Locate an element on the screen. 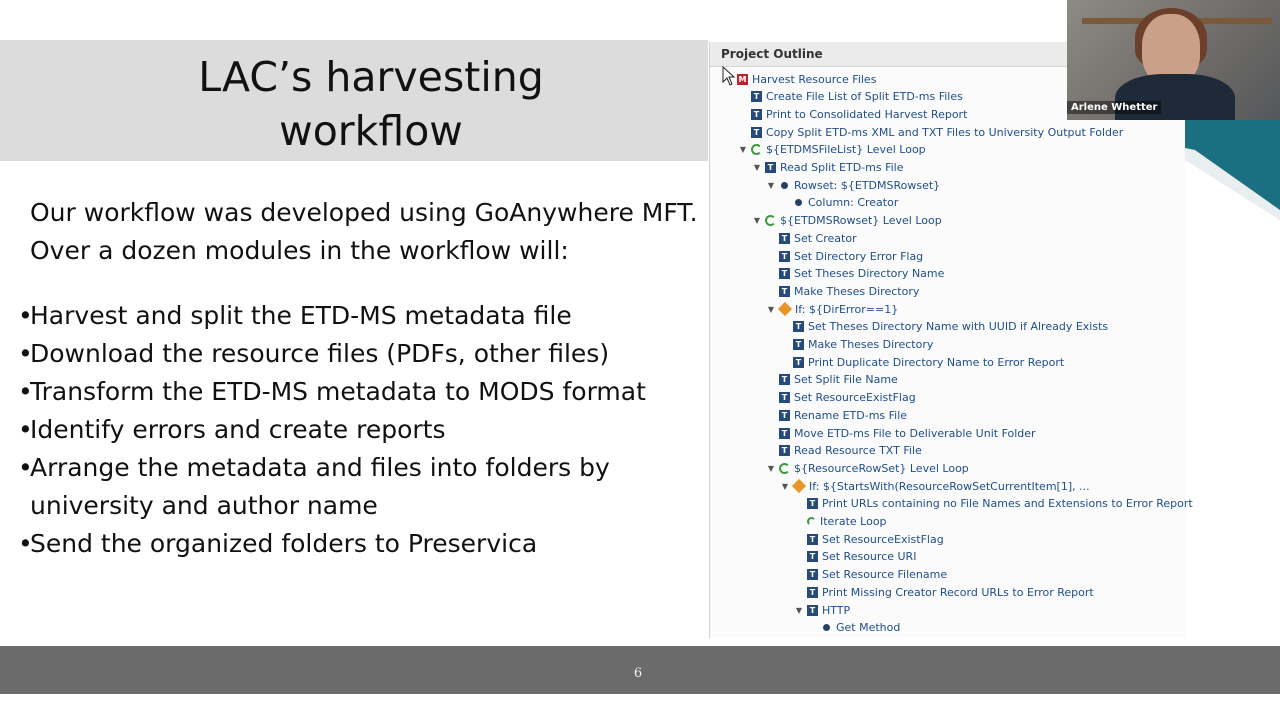 The width and height of the screenshot is (1280, 720). outline-tree-item-label: Set Resource URI is located at coordinates (869, 557).